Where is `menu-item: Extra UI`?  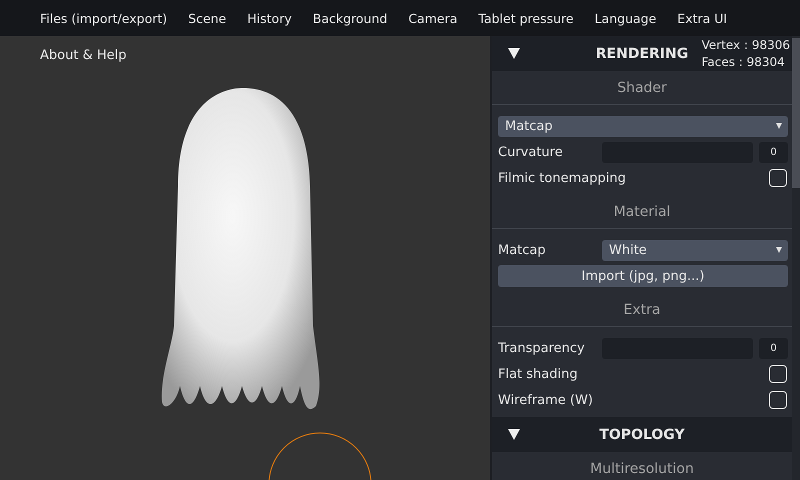 menu-item: Extra UI is located at coordinates (702, 18).